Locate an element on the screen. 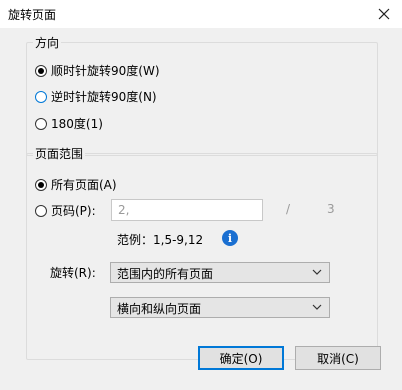 This screenshot has height=390, width=402. example-text: 范例：1,5-9,12 is located at coordinates (160, 240).